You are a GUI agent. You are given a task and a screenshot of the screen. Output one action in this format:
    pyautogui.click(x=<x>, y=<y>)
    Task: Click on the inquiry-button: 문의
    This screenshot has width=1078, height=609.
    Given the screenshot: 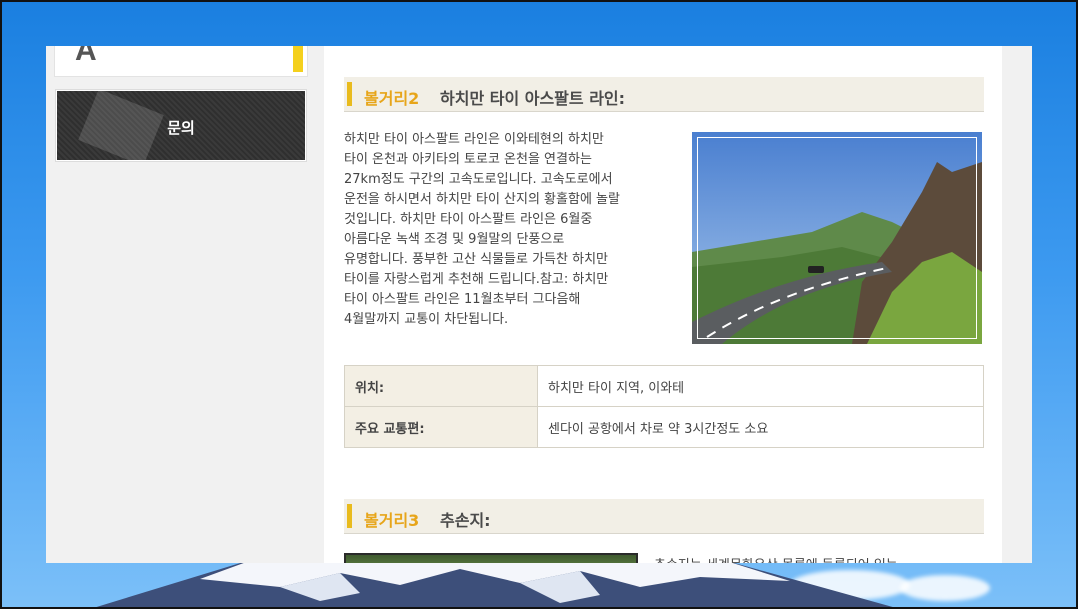 What is the action you would take?
    pyautogui.click(x=181, y=125)
    